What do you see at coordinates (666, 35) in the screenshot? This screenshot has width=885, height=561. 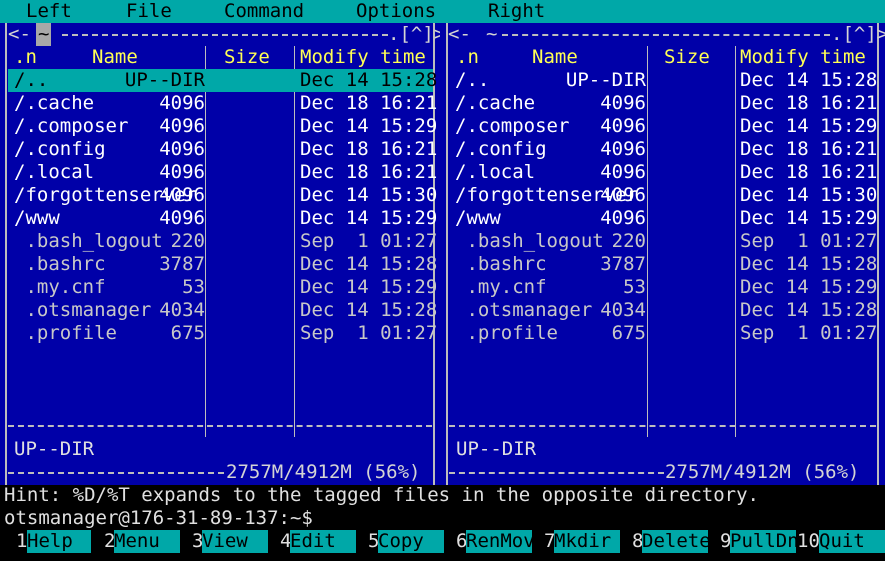 I see `panel-top-border` at bounding box center [666, 35].